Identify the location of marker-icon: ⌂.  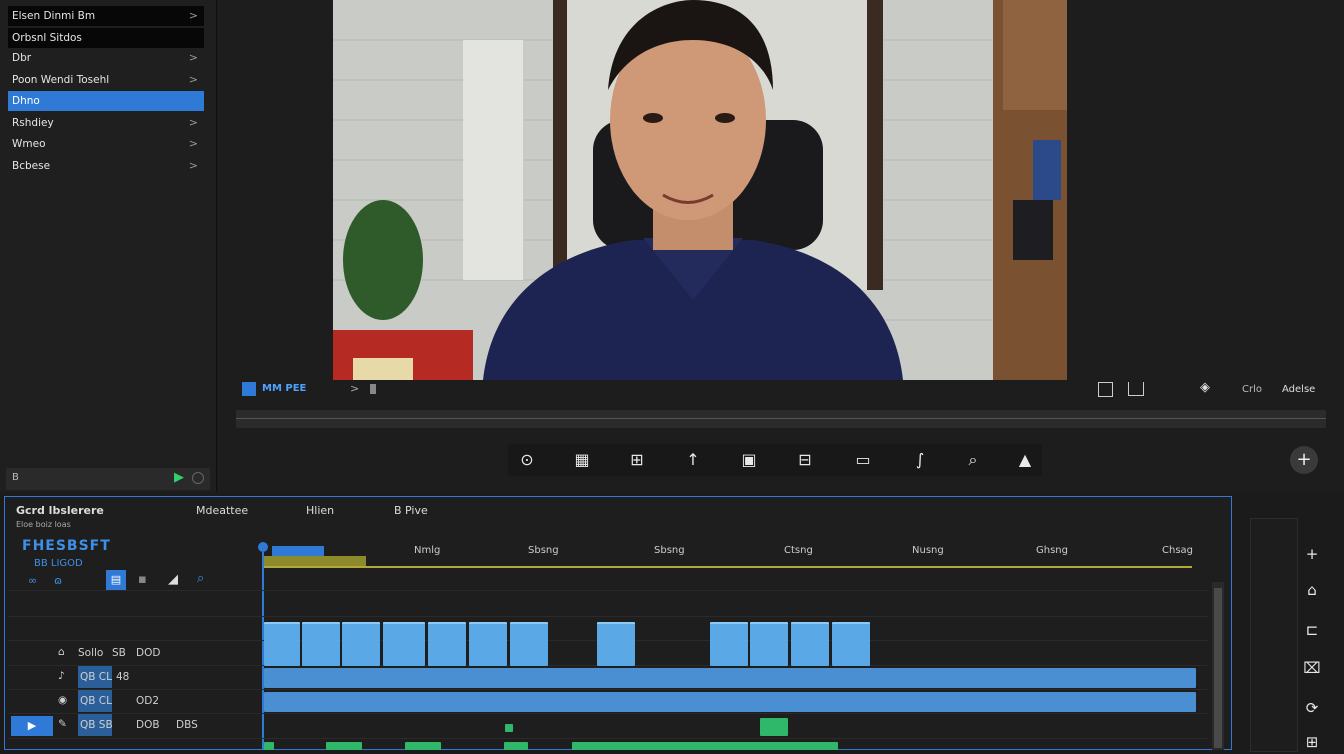
(1312, 590).